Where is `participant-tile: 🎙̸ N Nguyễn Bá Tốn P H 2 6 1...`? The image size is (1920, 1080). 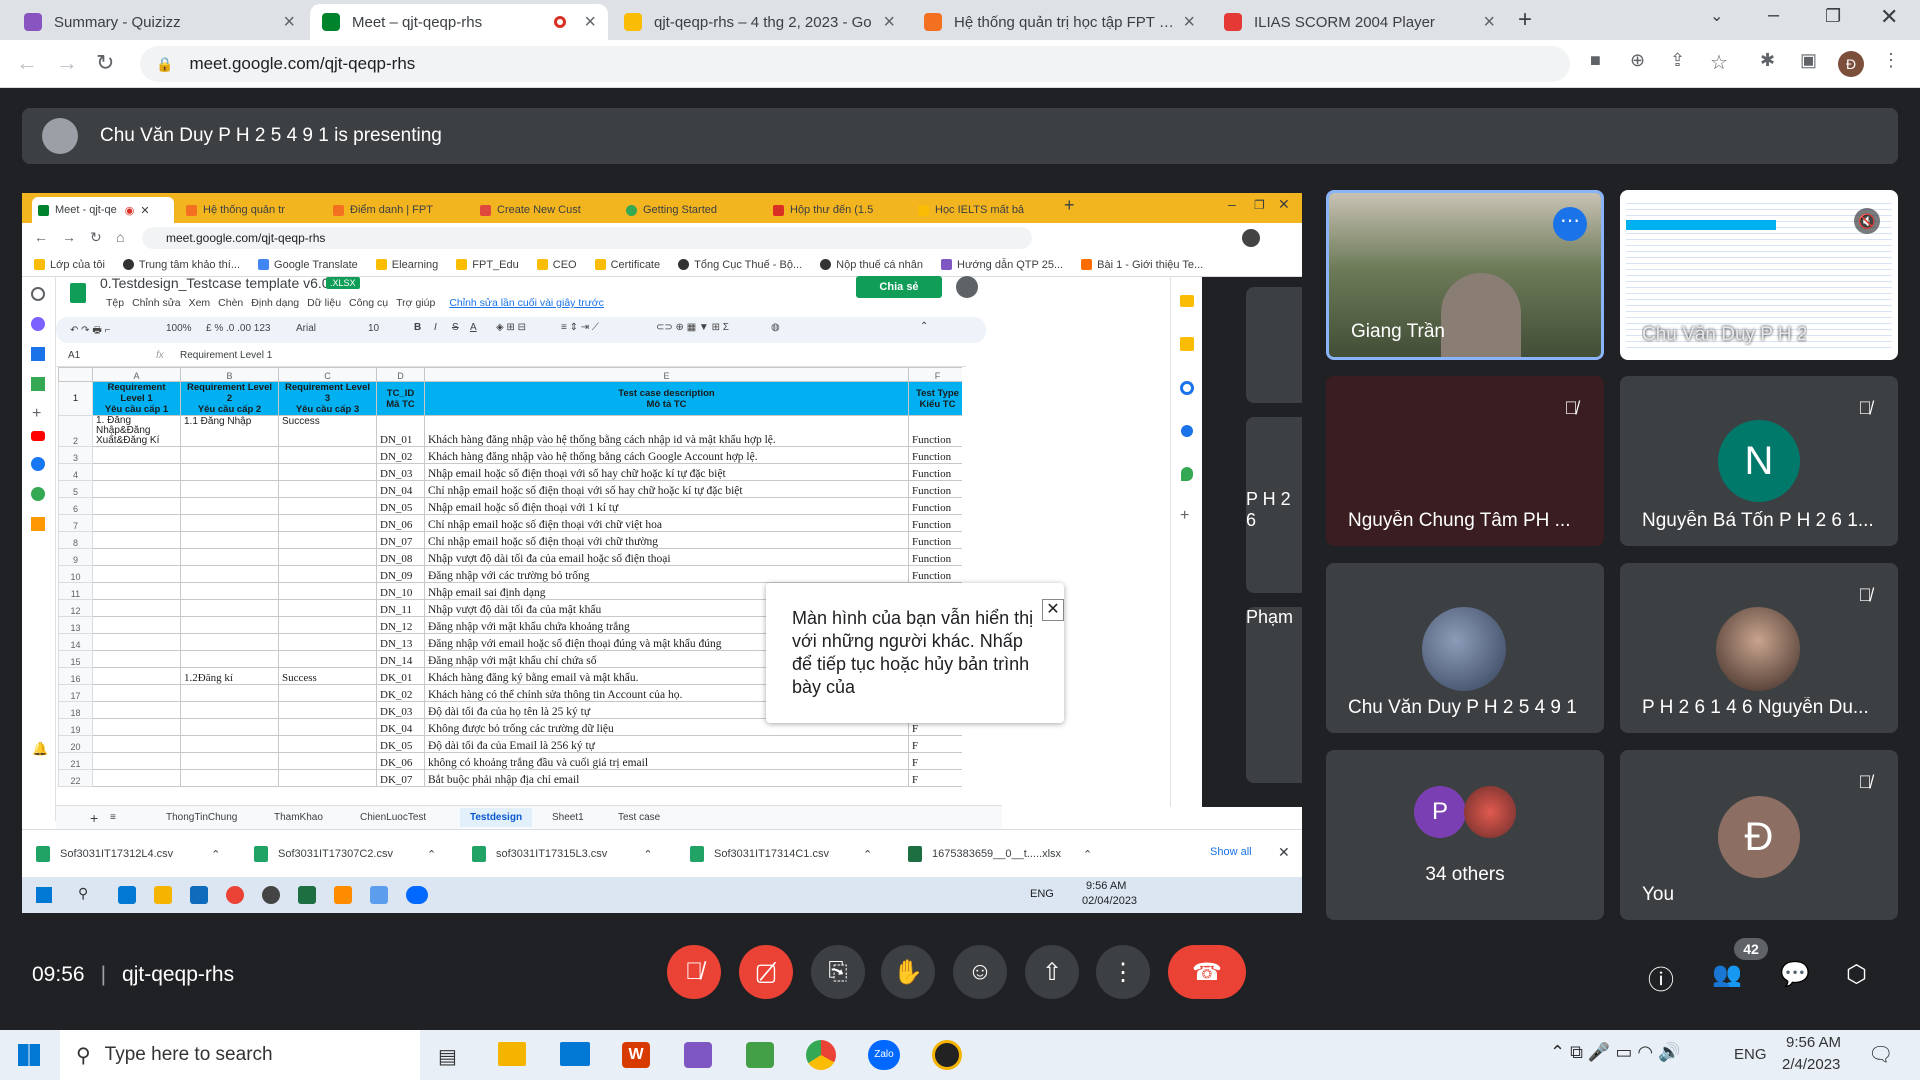 participant-tile: 🎙̸ N Nguyễn Bá Tốn P H 2 6 1... is located at coordinates (1759, 461).